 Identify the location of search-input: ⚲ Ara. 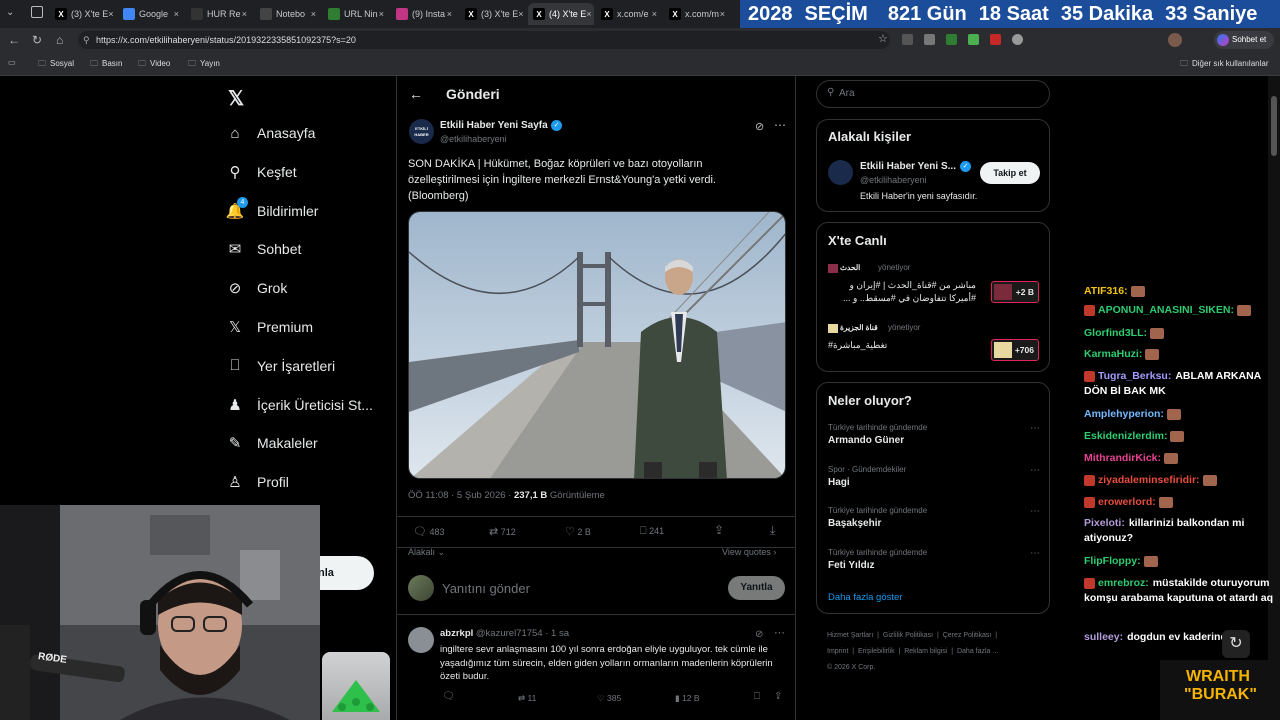
(933, 94).